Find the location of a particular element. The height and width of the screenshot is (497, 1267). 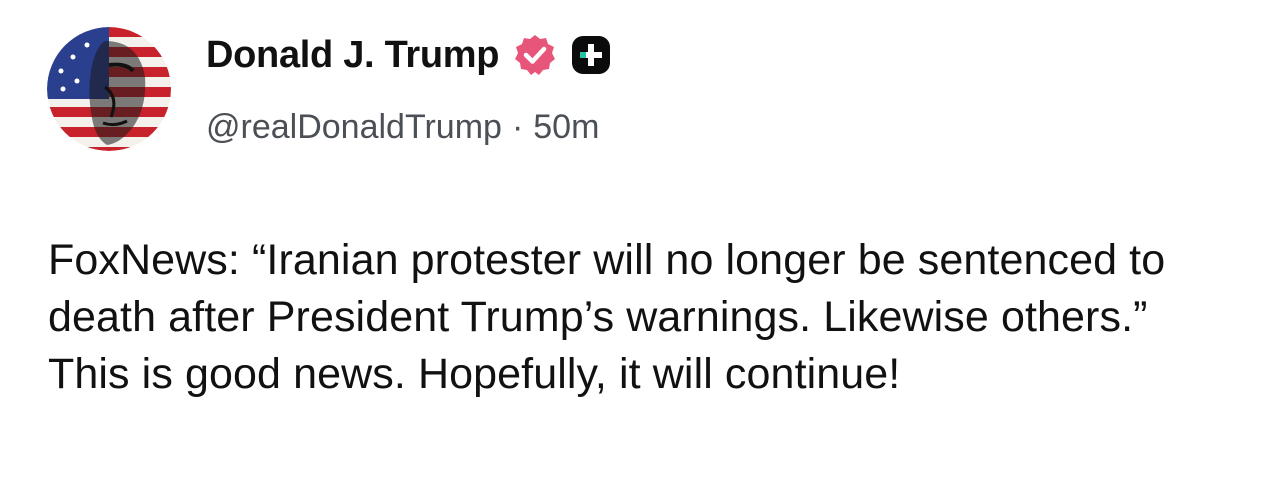

truth-plus-icon is located at coordinates (591, 55).